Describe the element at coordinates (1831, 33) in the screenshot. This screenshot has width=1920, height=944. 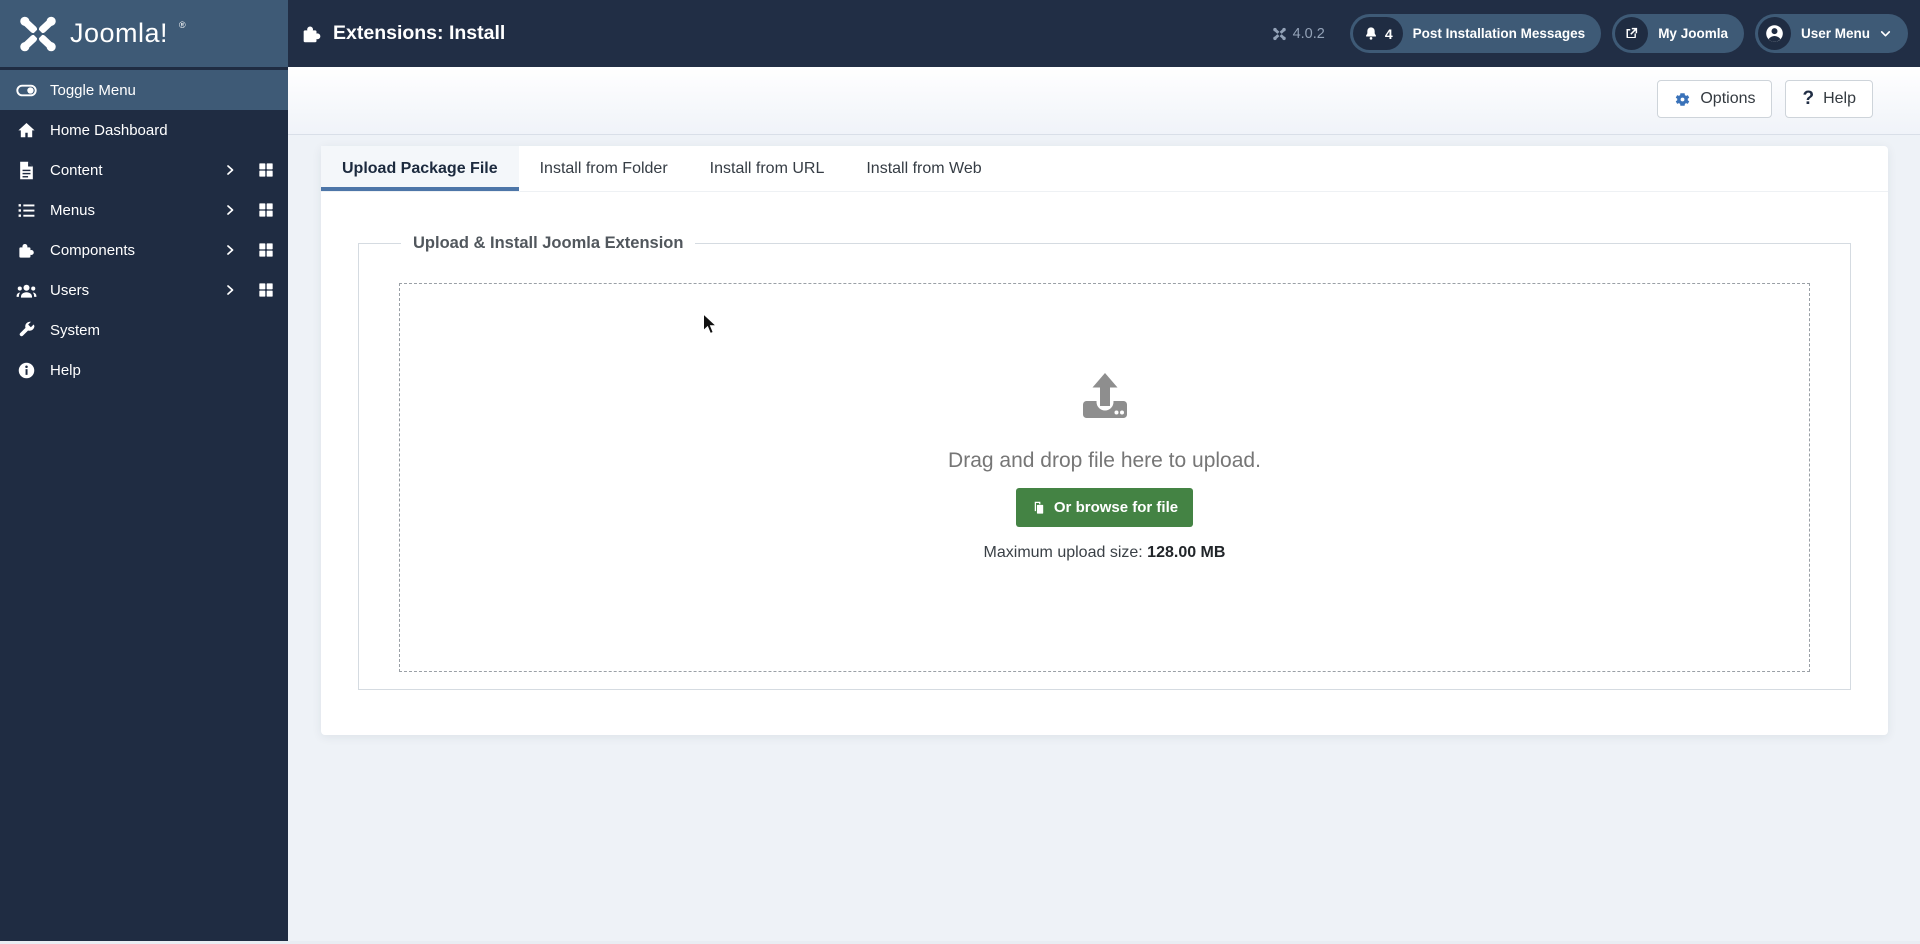
I see `user-menu-button: User Menu` at that location.